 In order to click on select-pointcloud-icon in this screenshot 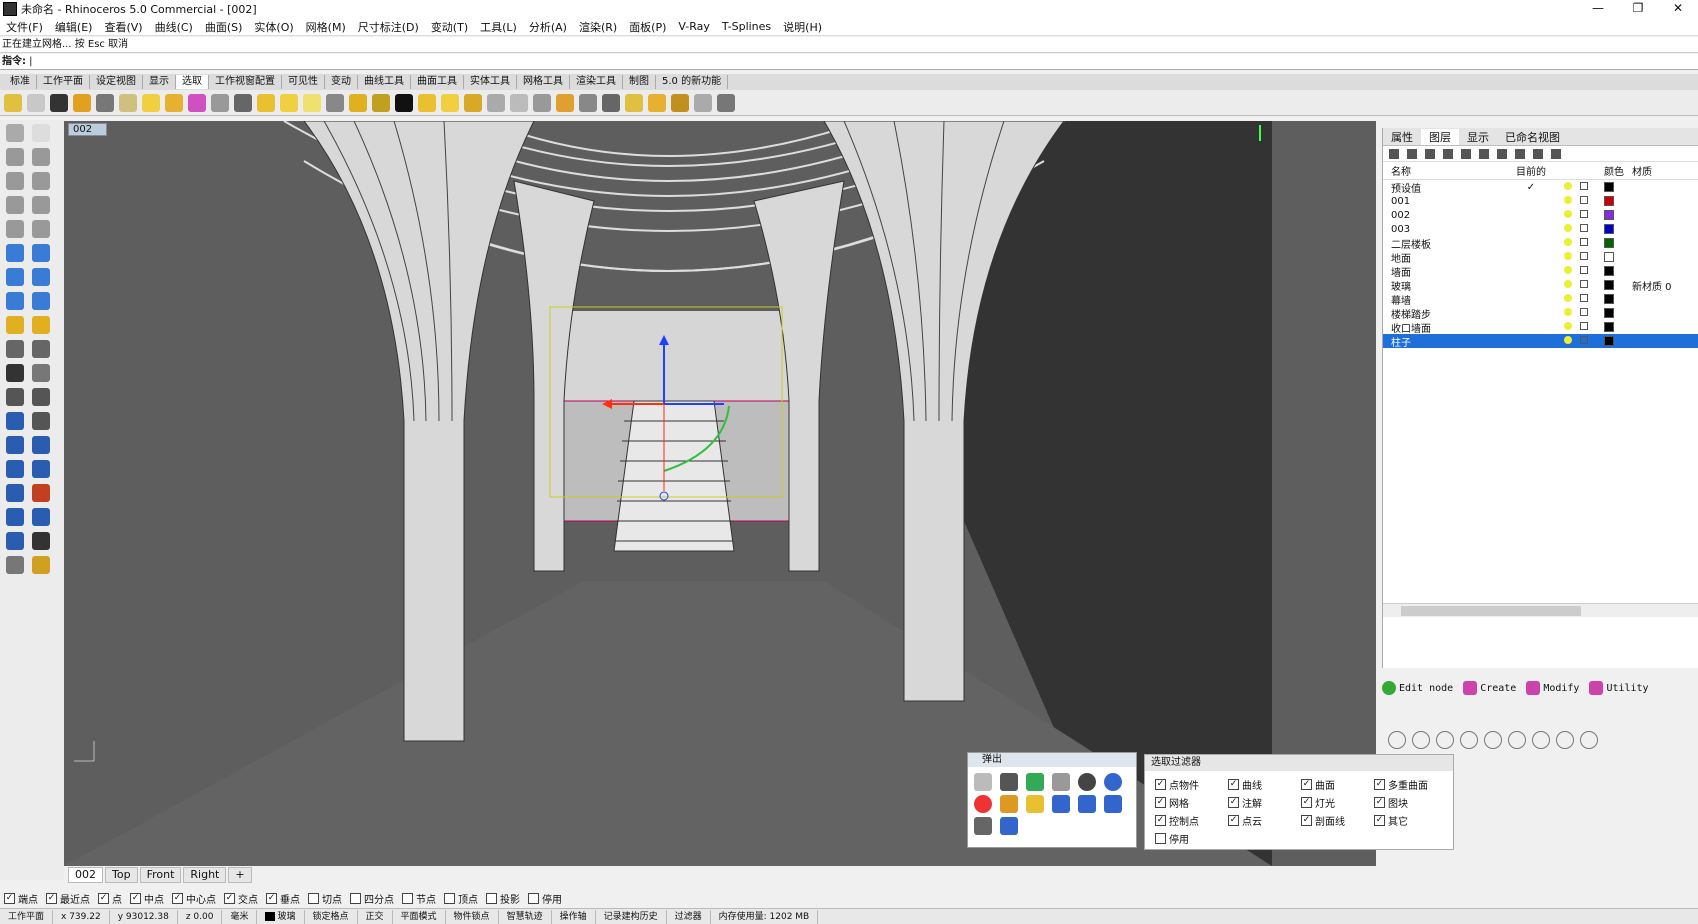, I will do `click(243, 102)`.